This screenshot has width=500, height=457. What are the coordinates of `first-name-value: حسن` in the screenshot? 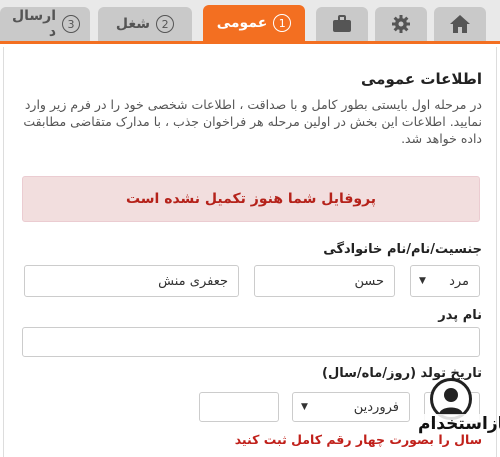 It's located at (369, 281).